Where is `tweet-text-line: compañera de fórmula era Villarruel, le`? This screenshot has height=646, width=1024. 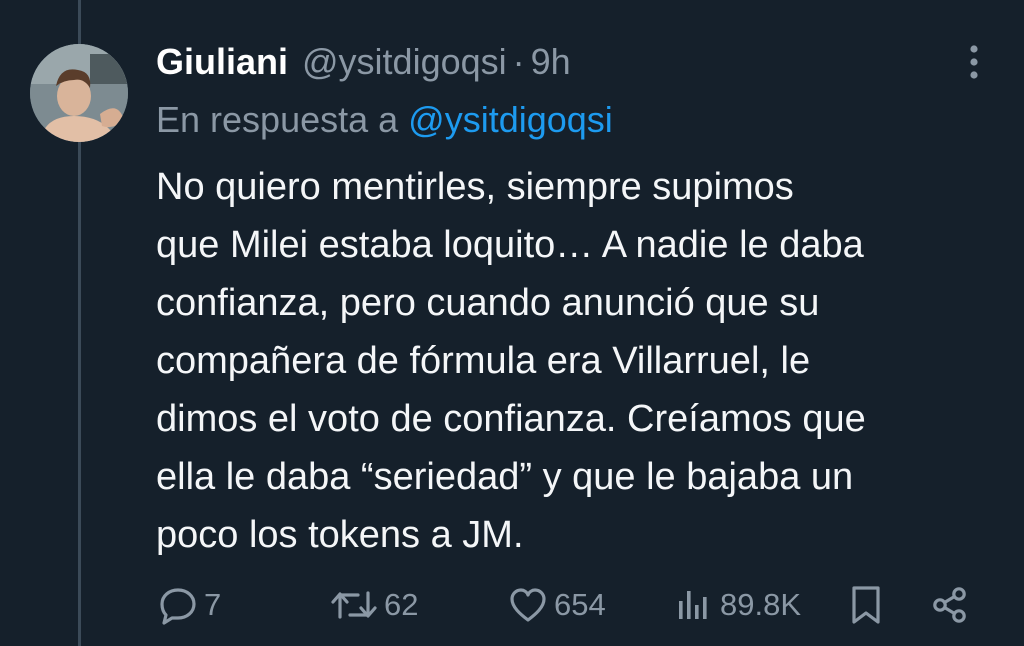
tweet-text-line: compañera de fórmula era Villarruel, le is located at coordinates (483, 361).